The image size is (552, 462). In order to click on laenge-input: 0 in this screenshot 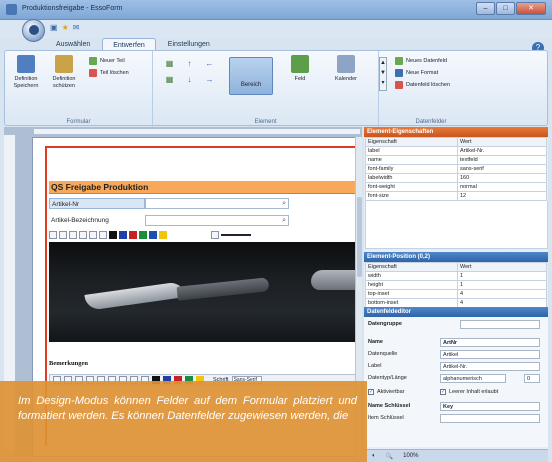, I will do `click(532, 378)`.